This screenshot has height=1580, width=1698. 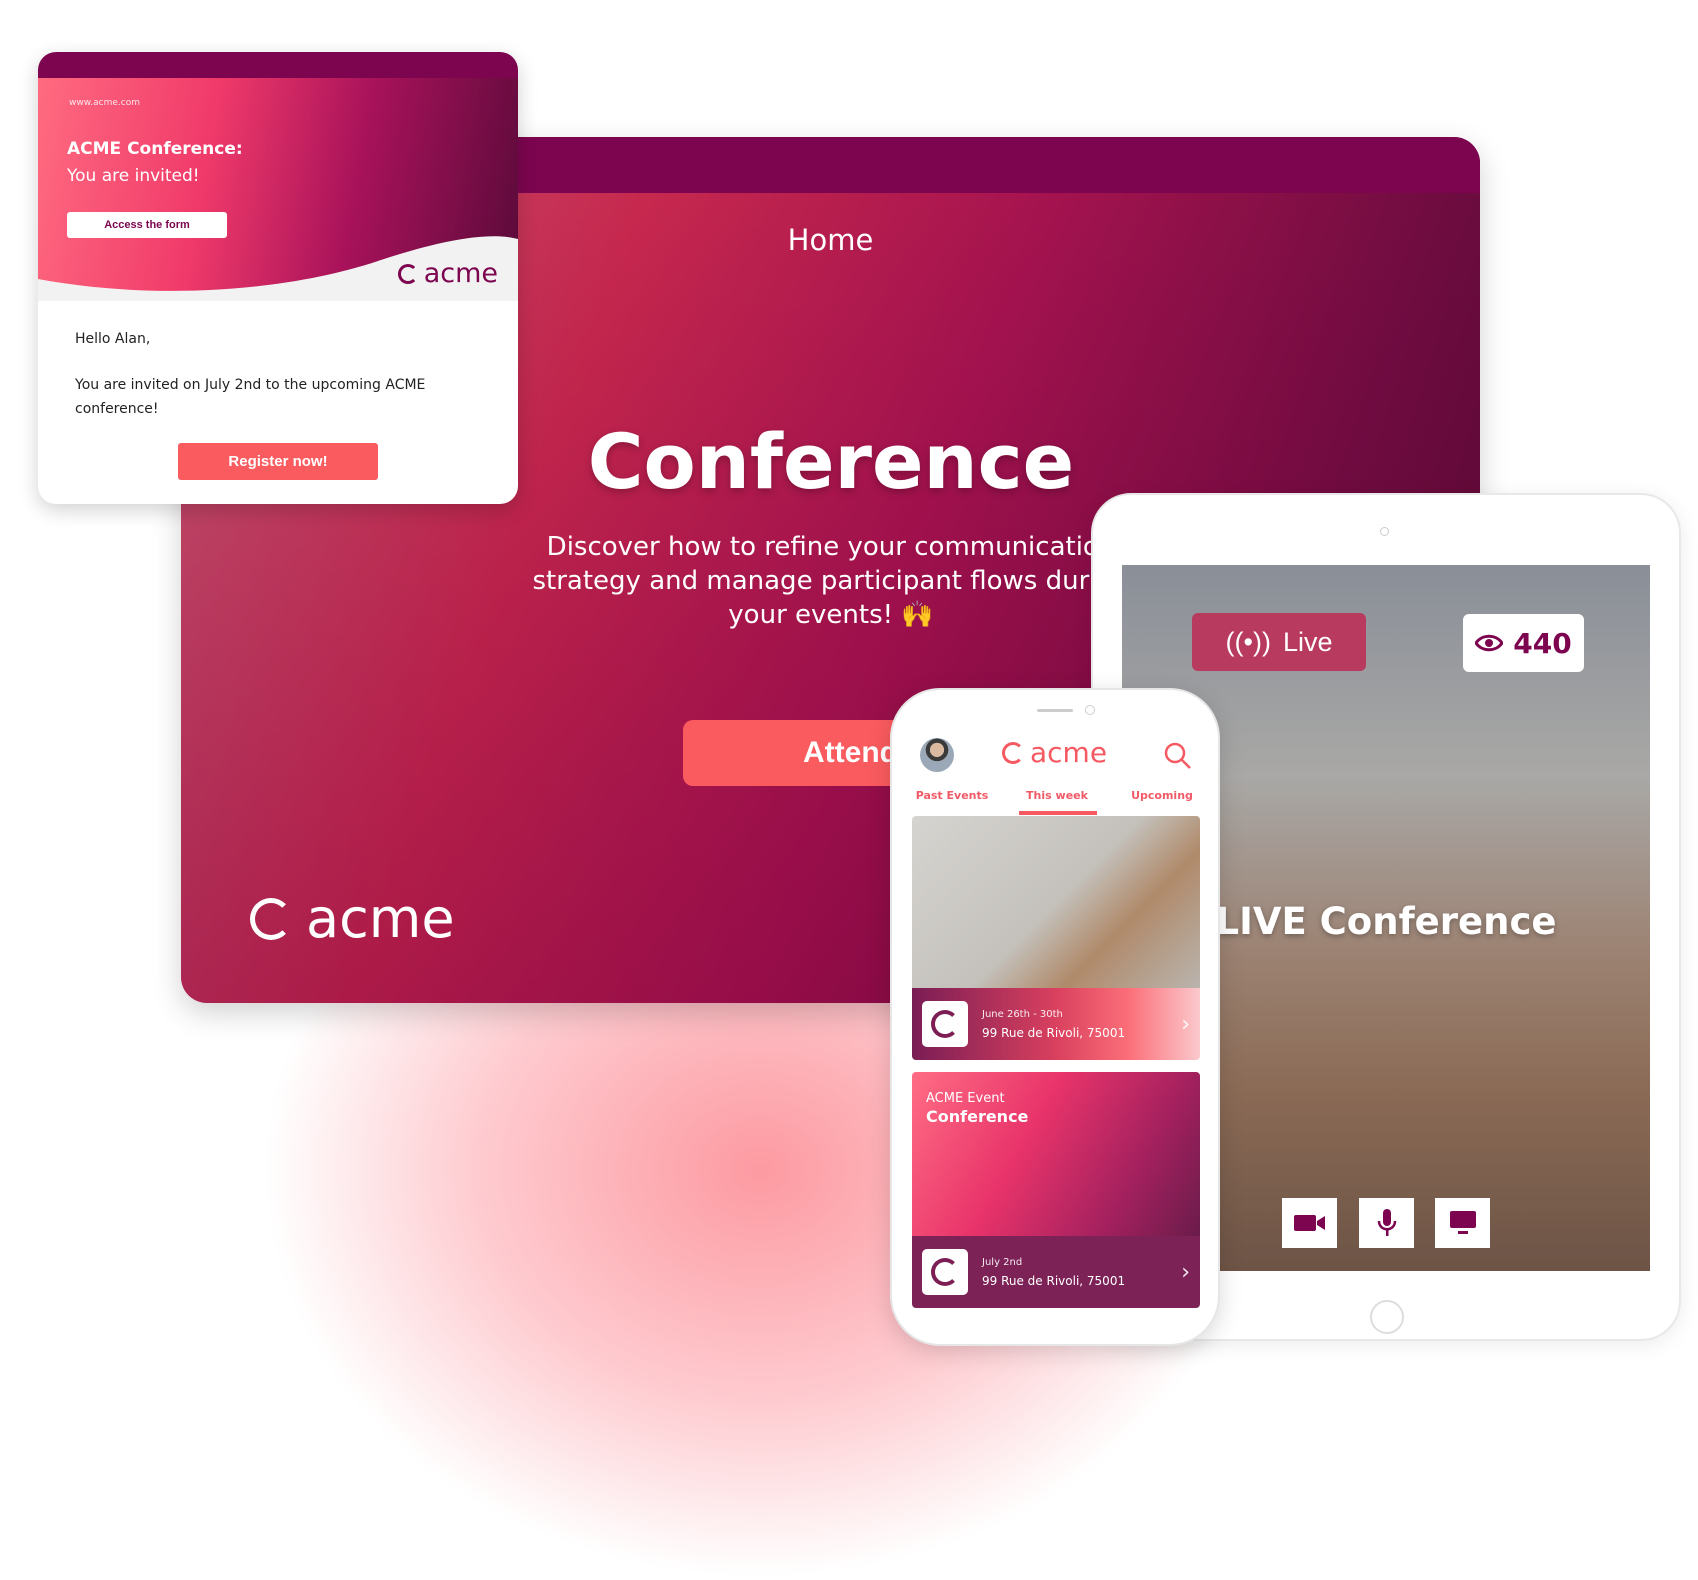 I want to click on email-title: ACME Conference: You are invited!, so click(x=155, y=163).